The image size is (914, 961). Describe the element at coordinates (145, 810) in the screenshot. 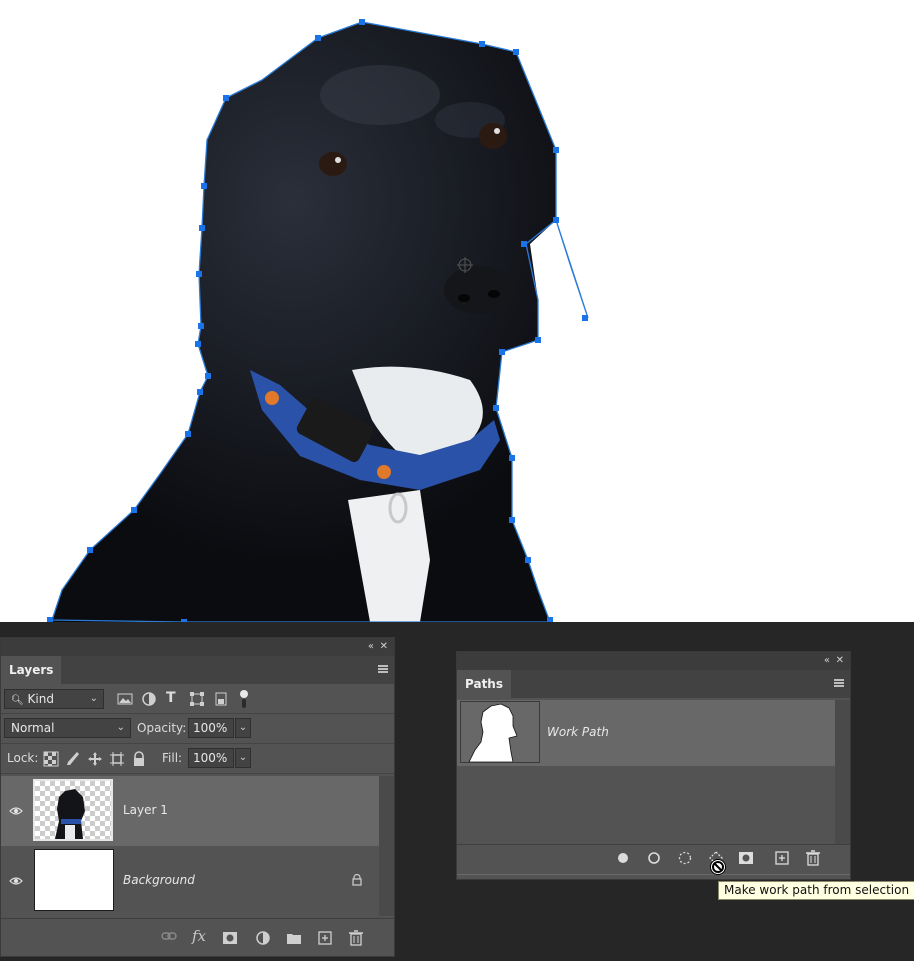

I see `layer-name: Layer 1` at that location.